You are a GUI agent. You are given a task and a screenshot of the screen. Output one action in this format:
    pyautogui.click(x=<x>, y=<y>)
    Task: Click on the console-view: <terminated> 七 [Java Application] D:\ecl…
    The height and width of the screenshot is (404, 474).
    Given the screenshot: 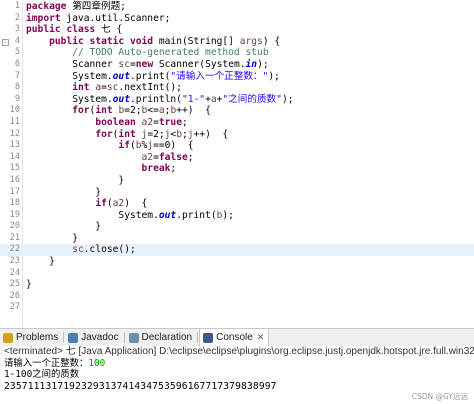 What is the action you would take?
    pyautogui.click(x=237, y=375)
    